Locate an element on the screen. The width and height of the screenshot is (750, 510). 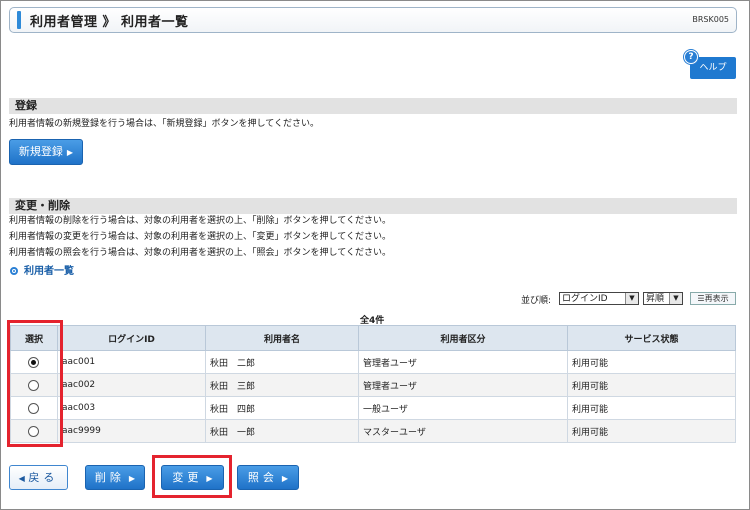
table-row: aac003 秋田 四郎 一般ユーザ 利用可能 is located at coordinates (373, 408).